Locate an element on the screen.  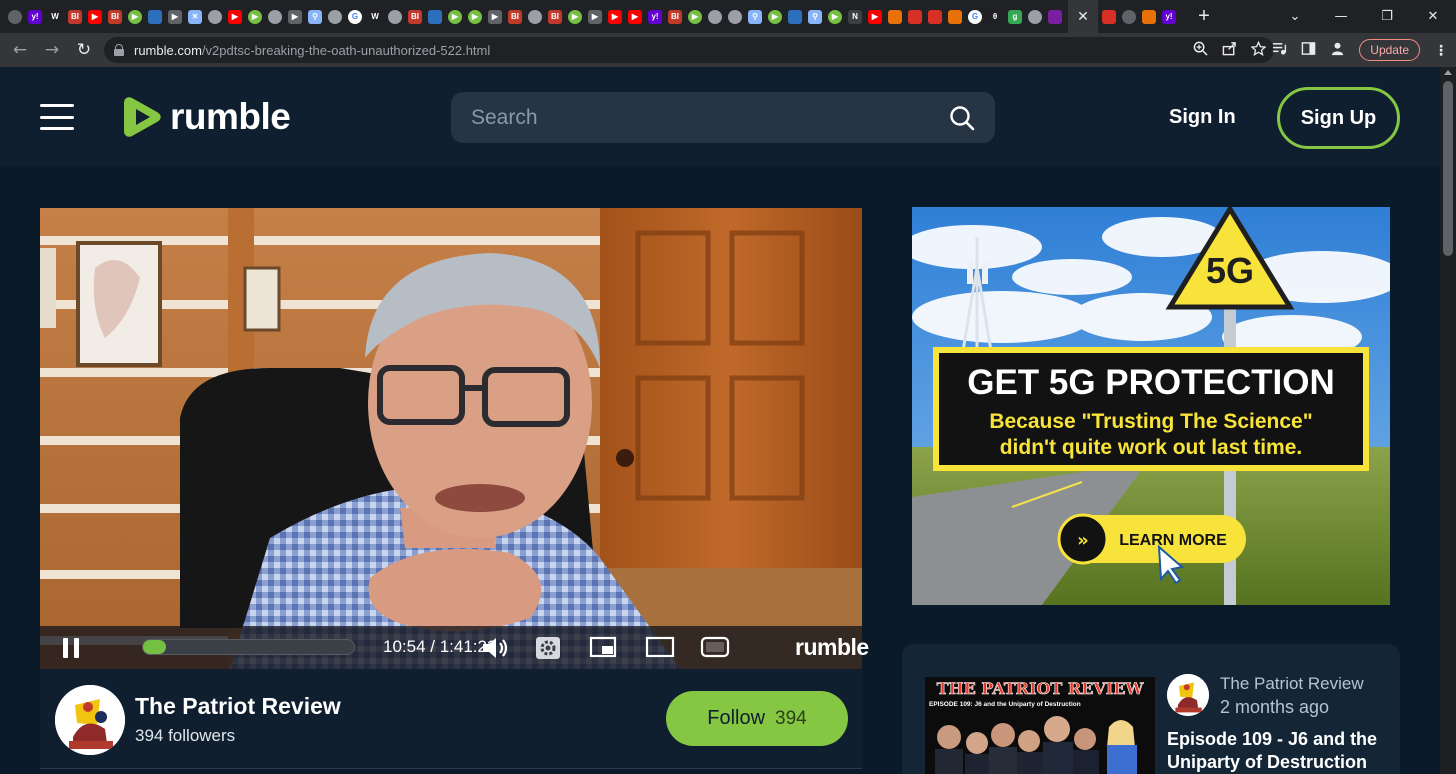
follow-button: Follow 394 is located at coordinates (757, 718).